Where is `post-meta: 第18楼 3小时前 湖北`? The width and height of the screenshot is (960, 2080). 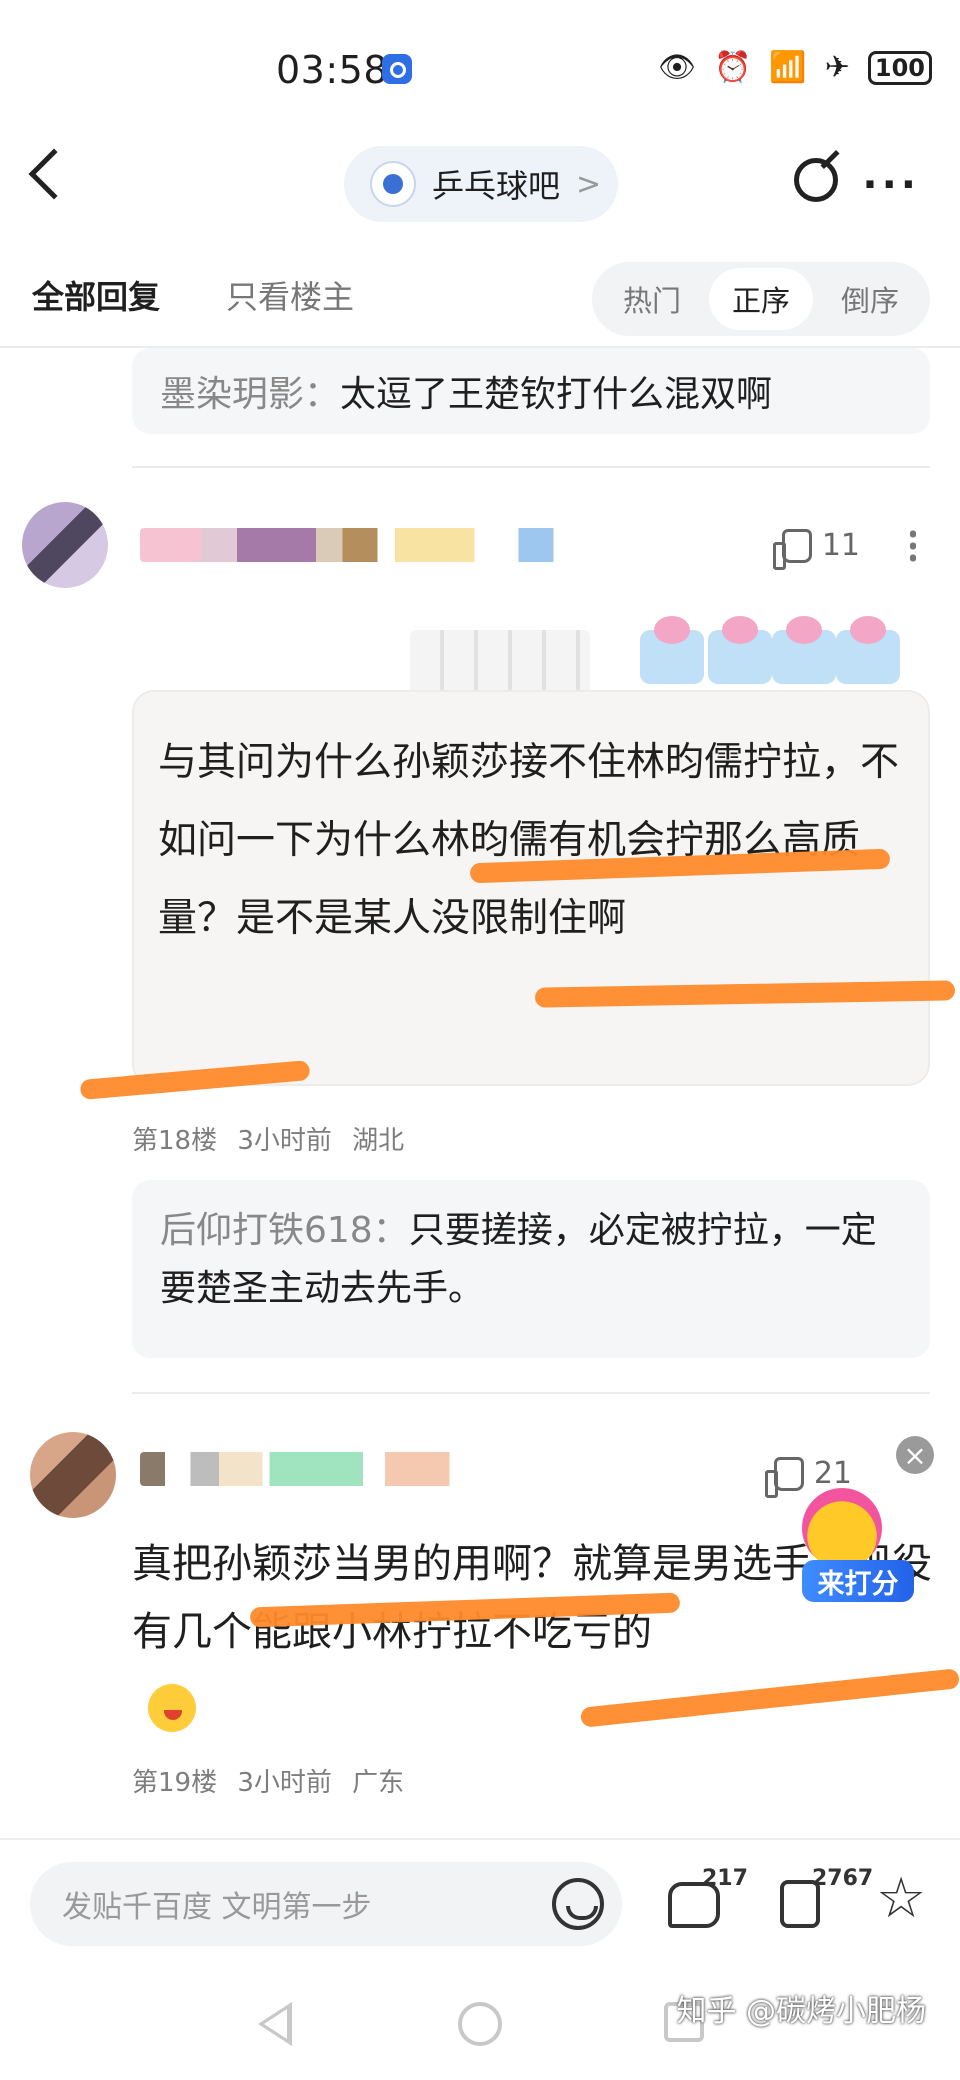 post-meta: 第18楼 3小时前 湖北 is located at coordinates (268, 1138).